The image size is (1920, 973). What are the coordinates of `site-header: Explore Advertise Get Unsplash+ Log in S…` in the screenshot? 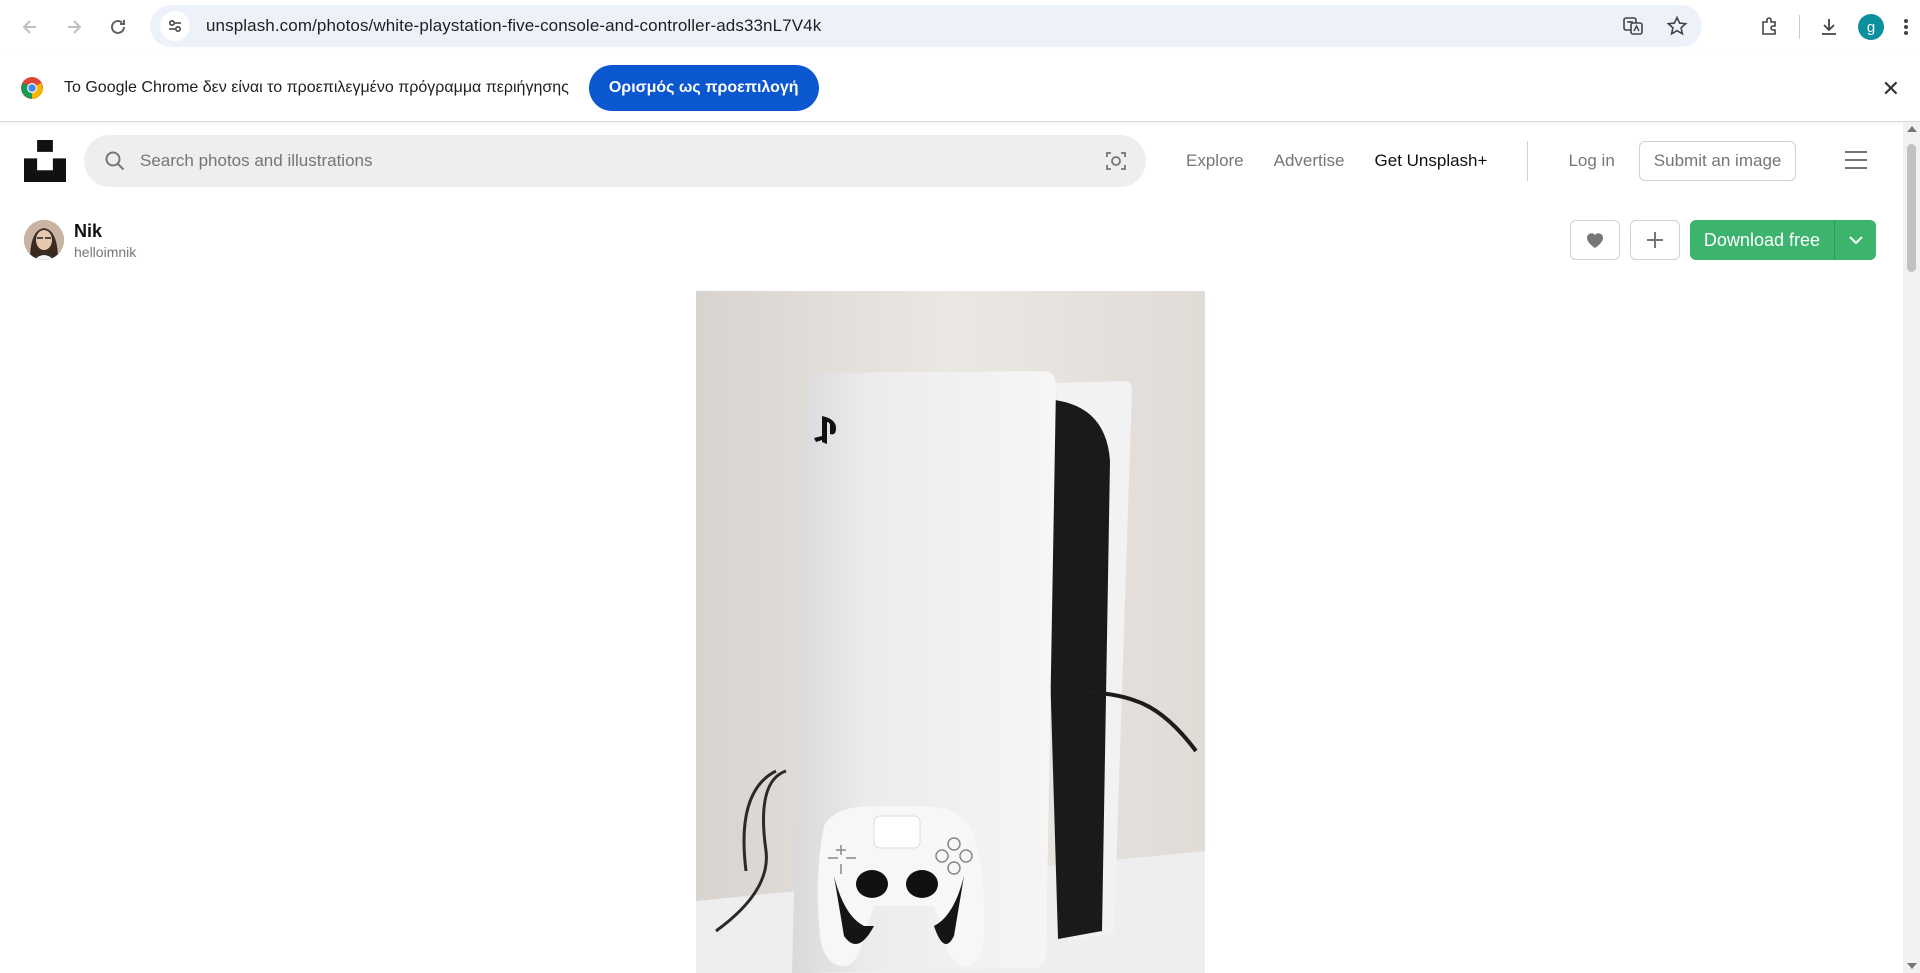 It's located at (960, 161).